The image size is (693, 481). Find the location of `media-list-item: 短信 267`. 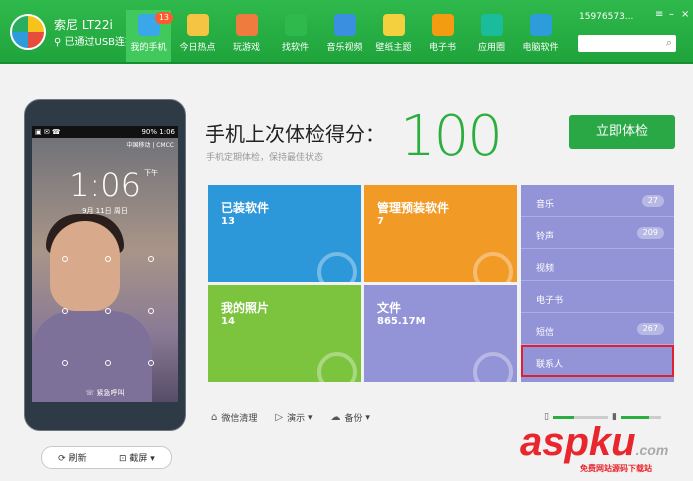

media-list-item: 短信 267 is located at coordinates (597, 329).